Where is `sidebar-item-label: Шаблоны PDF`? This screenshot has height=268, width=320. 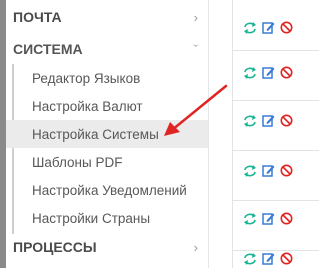
sidebar-item-label: Шаблоны PDF is located at coordinates (77, 162).